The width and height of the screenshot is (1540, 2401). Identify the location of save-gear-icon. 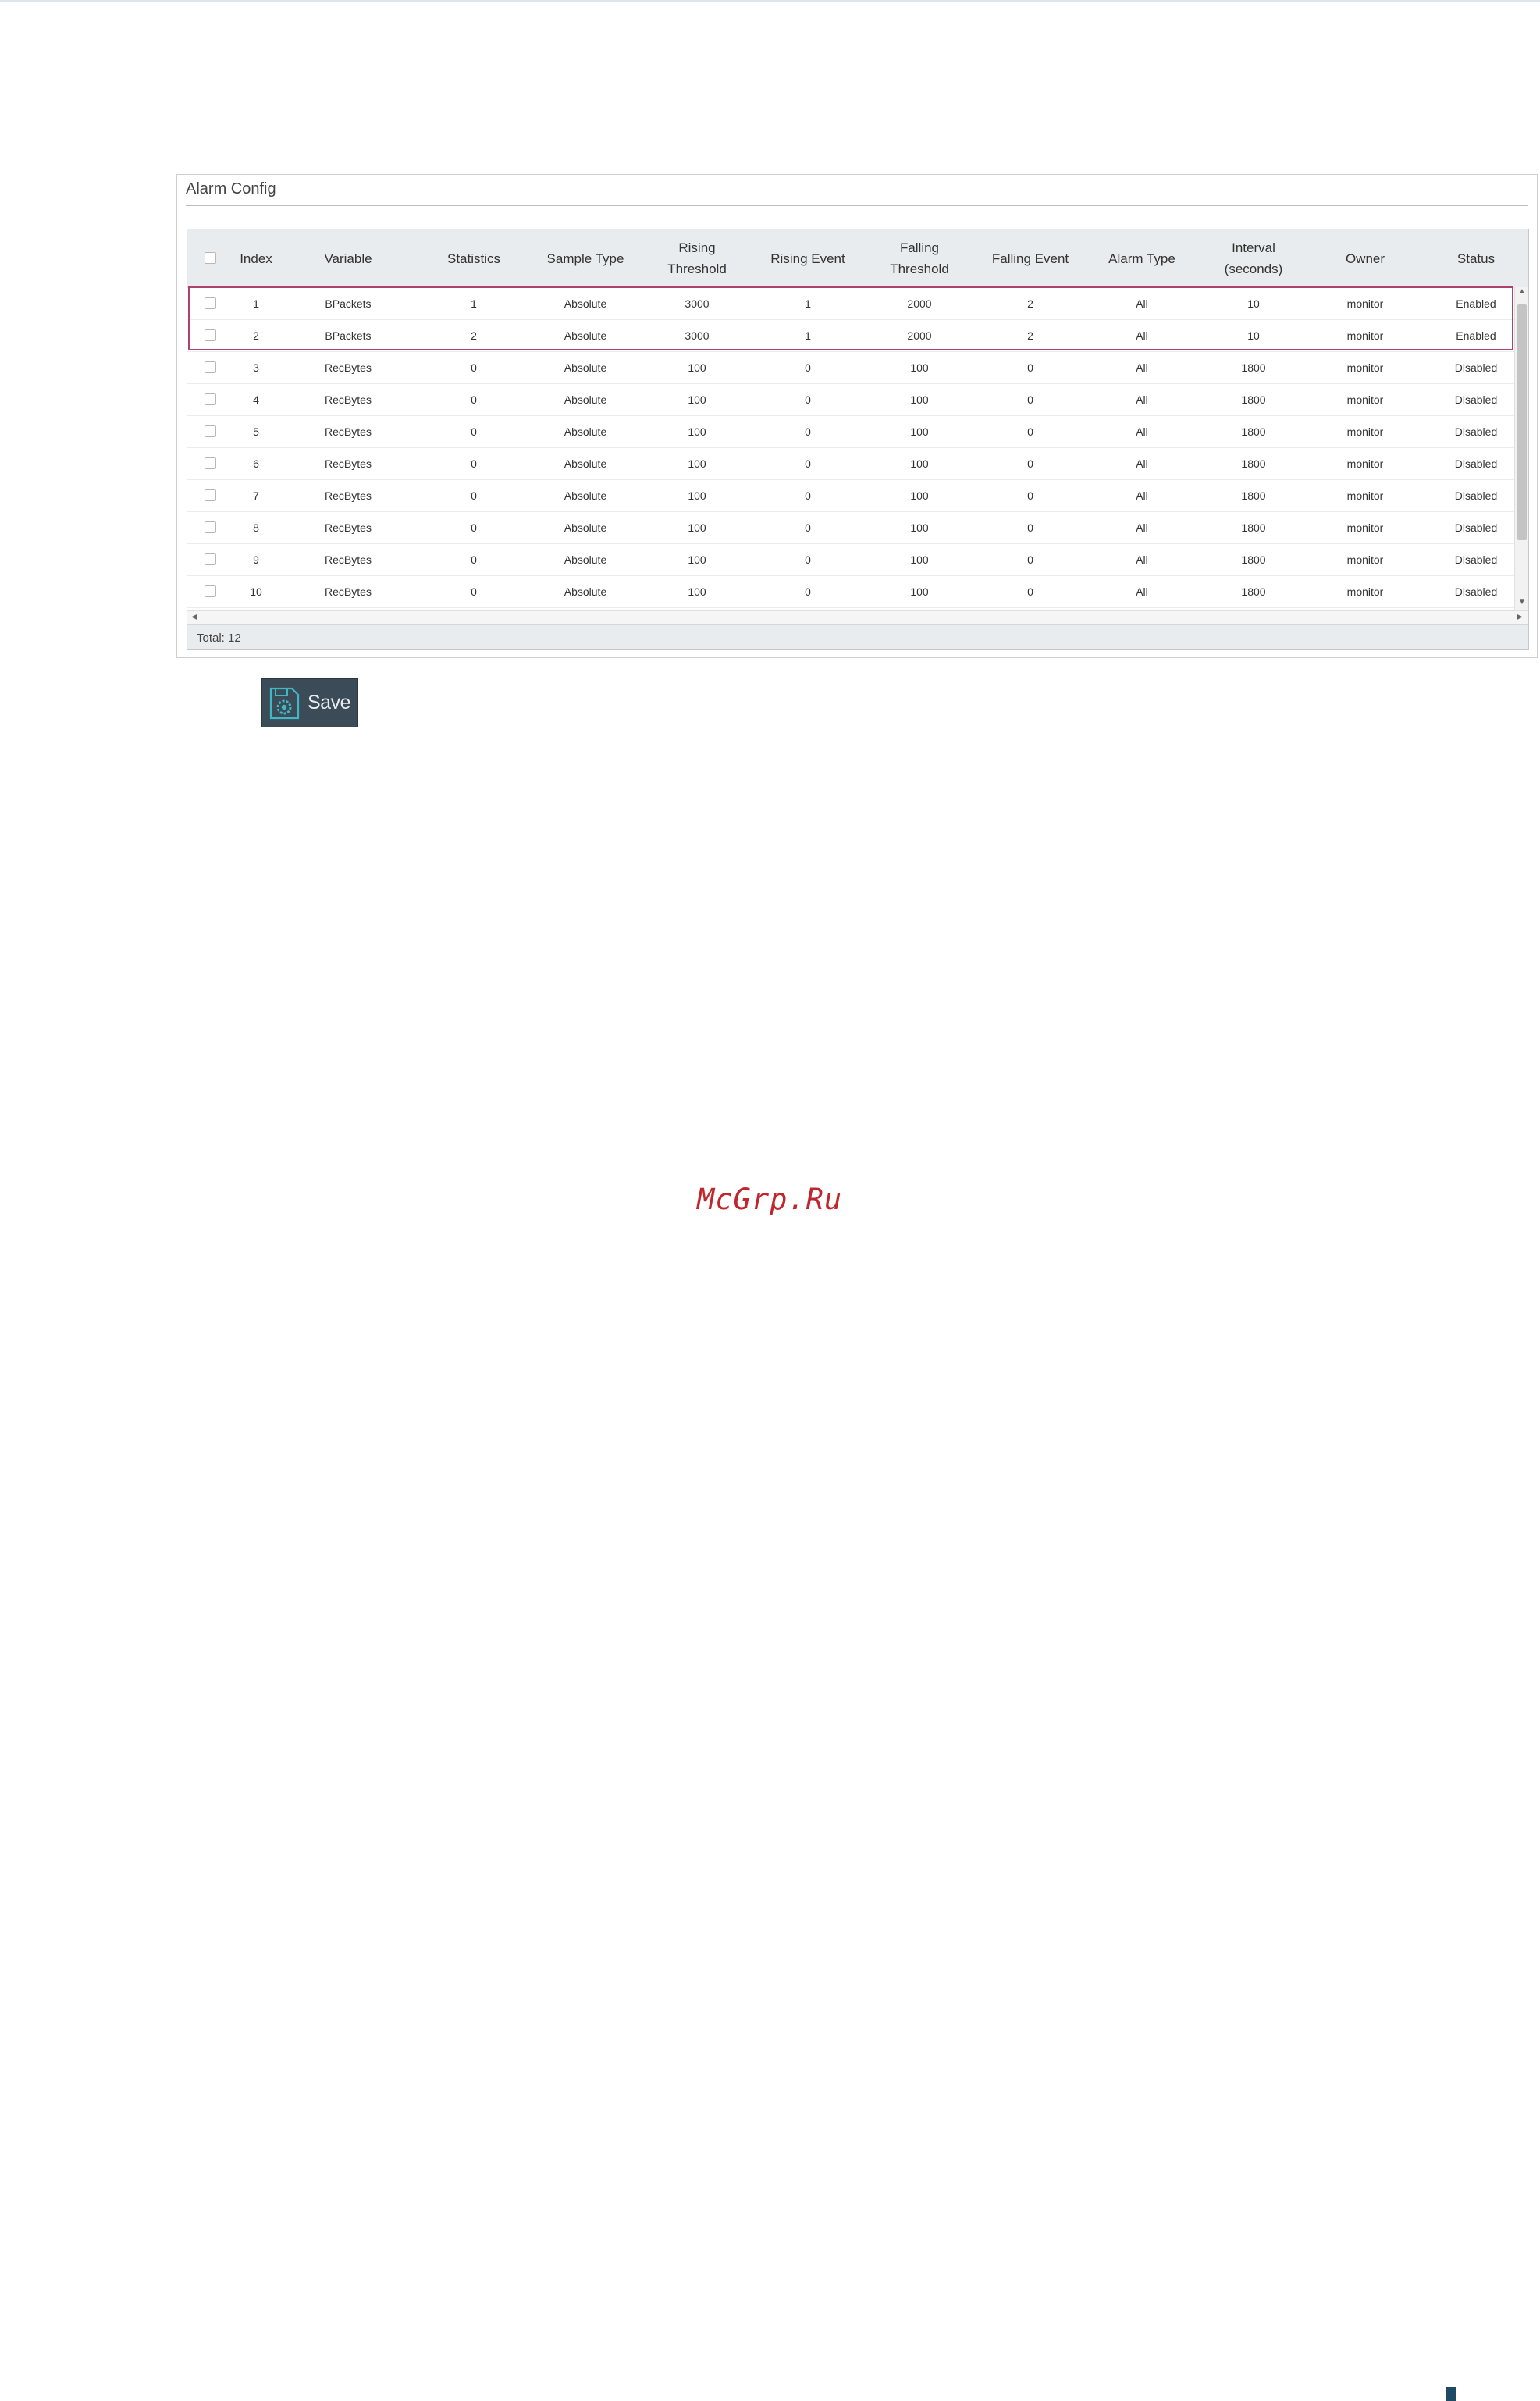
(284, 703).